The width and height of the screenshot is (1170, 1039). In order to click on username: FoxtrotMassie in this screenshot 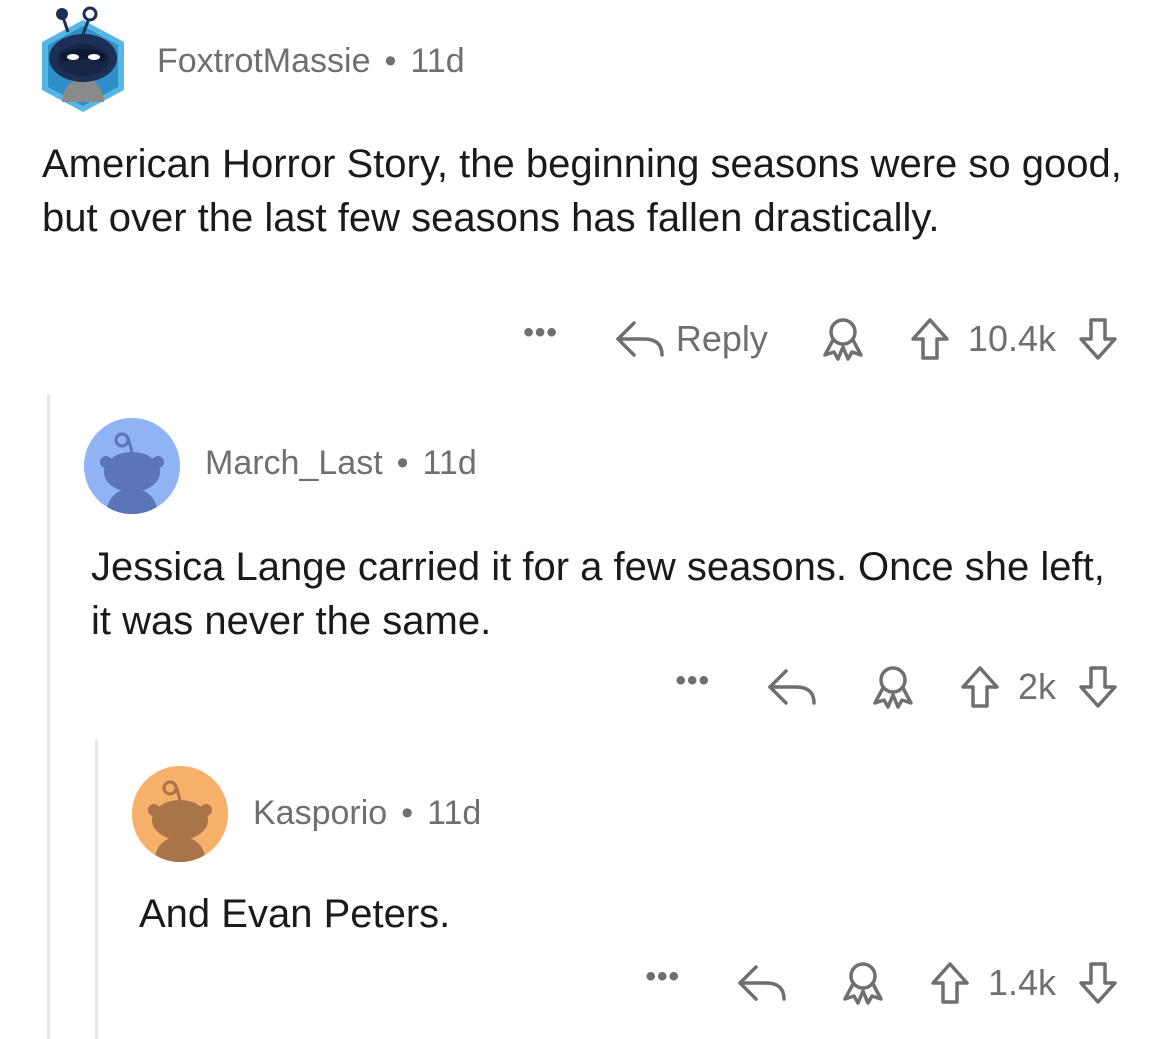, I will do `click(264, 61)`.